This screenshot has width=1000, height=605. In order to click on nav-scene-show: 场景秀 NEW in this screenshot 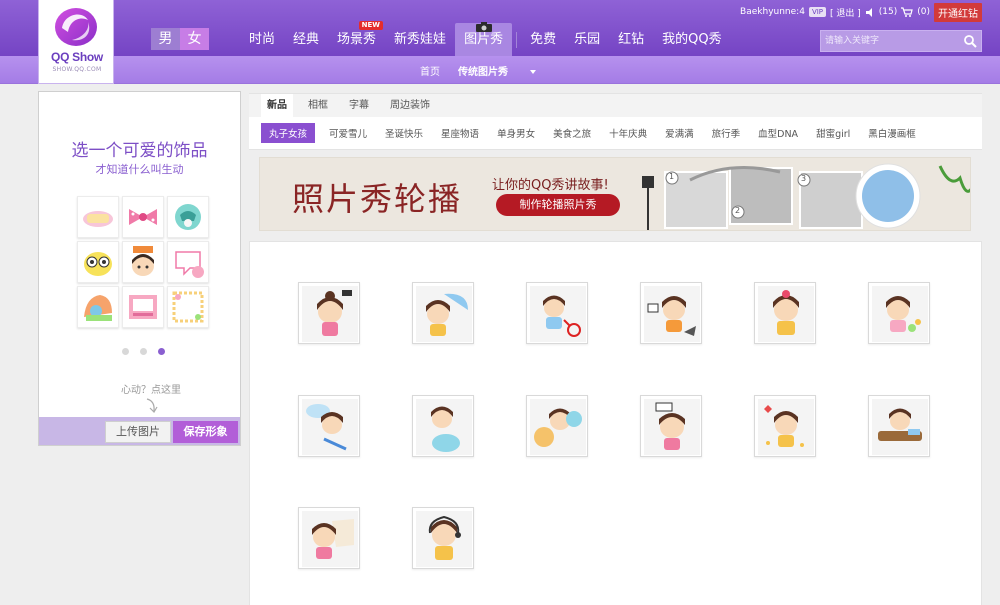, I will do `click(356, 38)`.